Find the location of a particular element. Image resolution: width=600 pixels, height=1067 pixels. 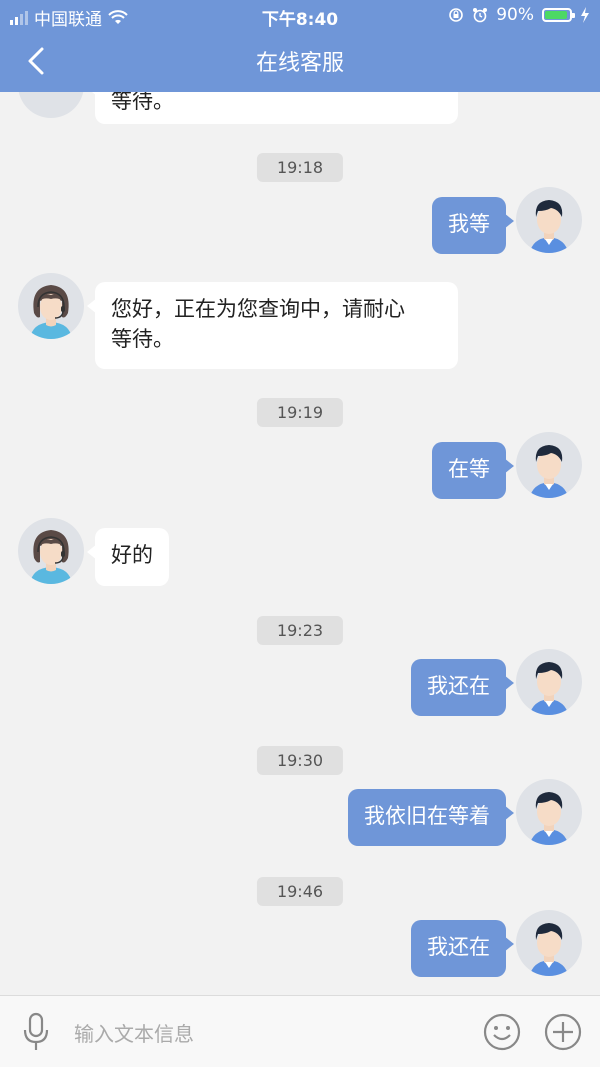

user-message-bubble: 我等 is located at coordinates (473, 225).